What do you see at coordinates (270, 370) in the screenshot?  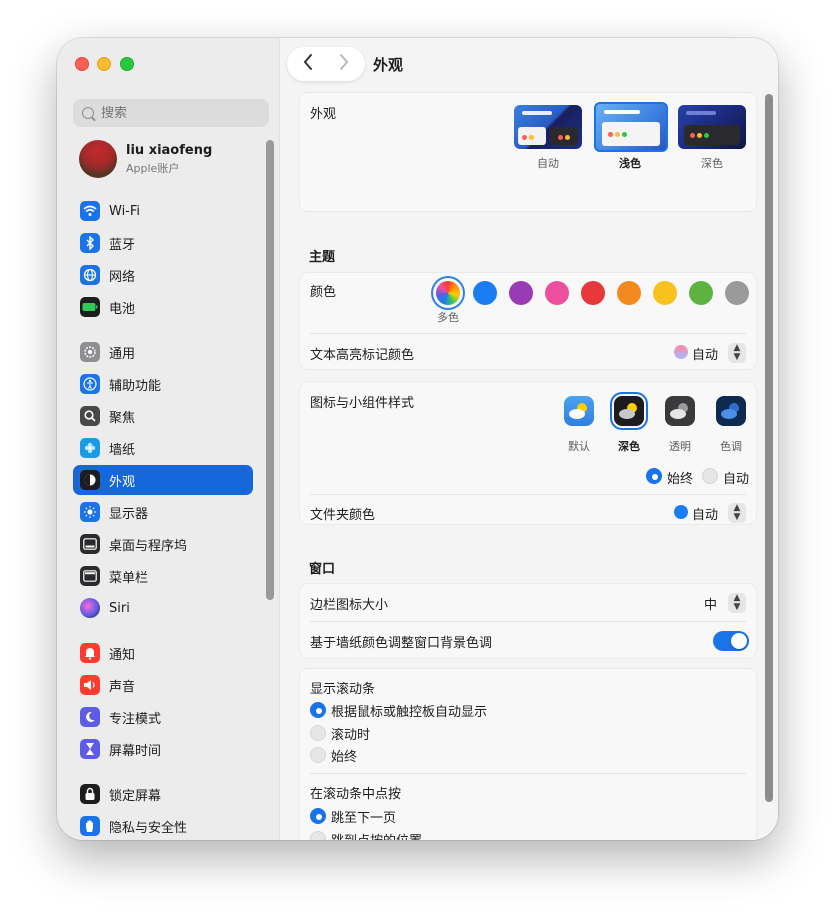 I see `sidebar-scrollbar` at bounding box center [270, 370].